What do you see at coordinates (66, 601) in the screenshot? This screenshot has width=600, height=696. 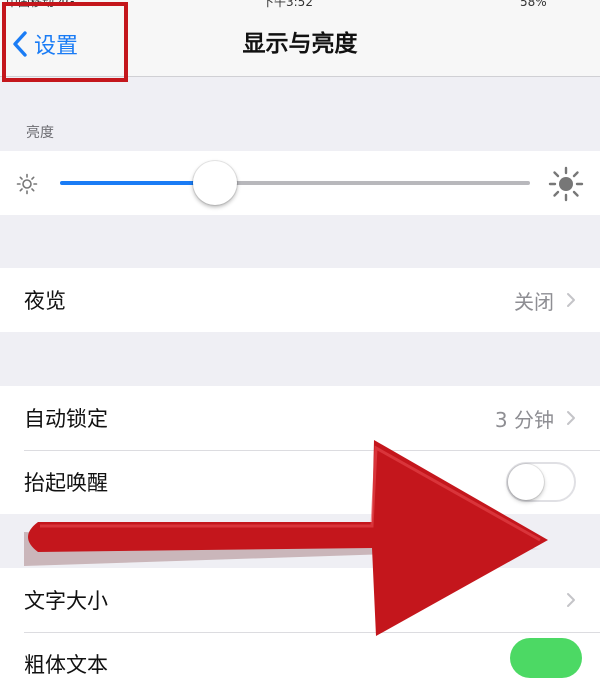 I see `text-size-label: 文字大小` at bounding box center [66, 601].